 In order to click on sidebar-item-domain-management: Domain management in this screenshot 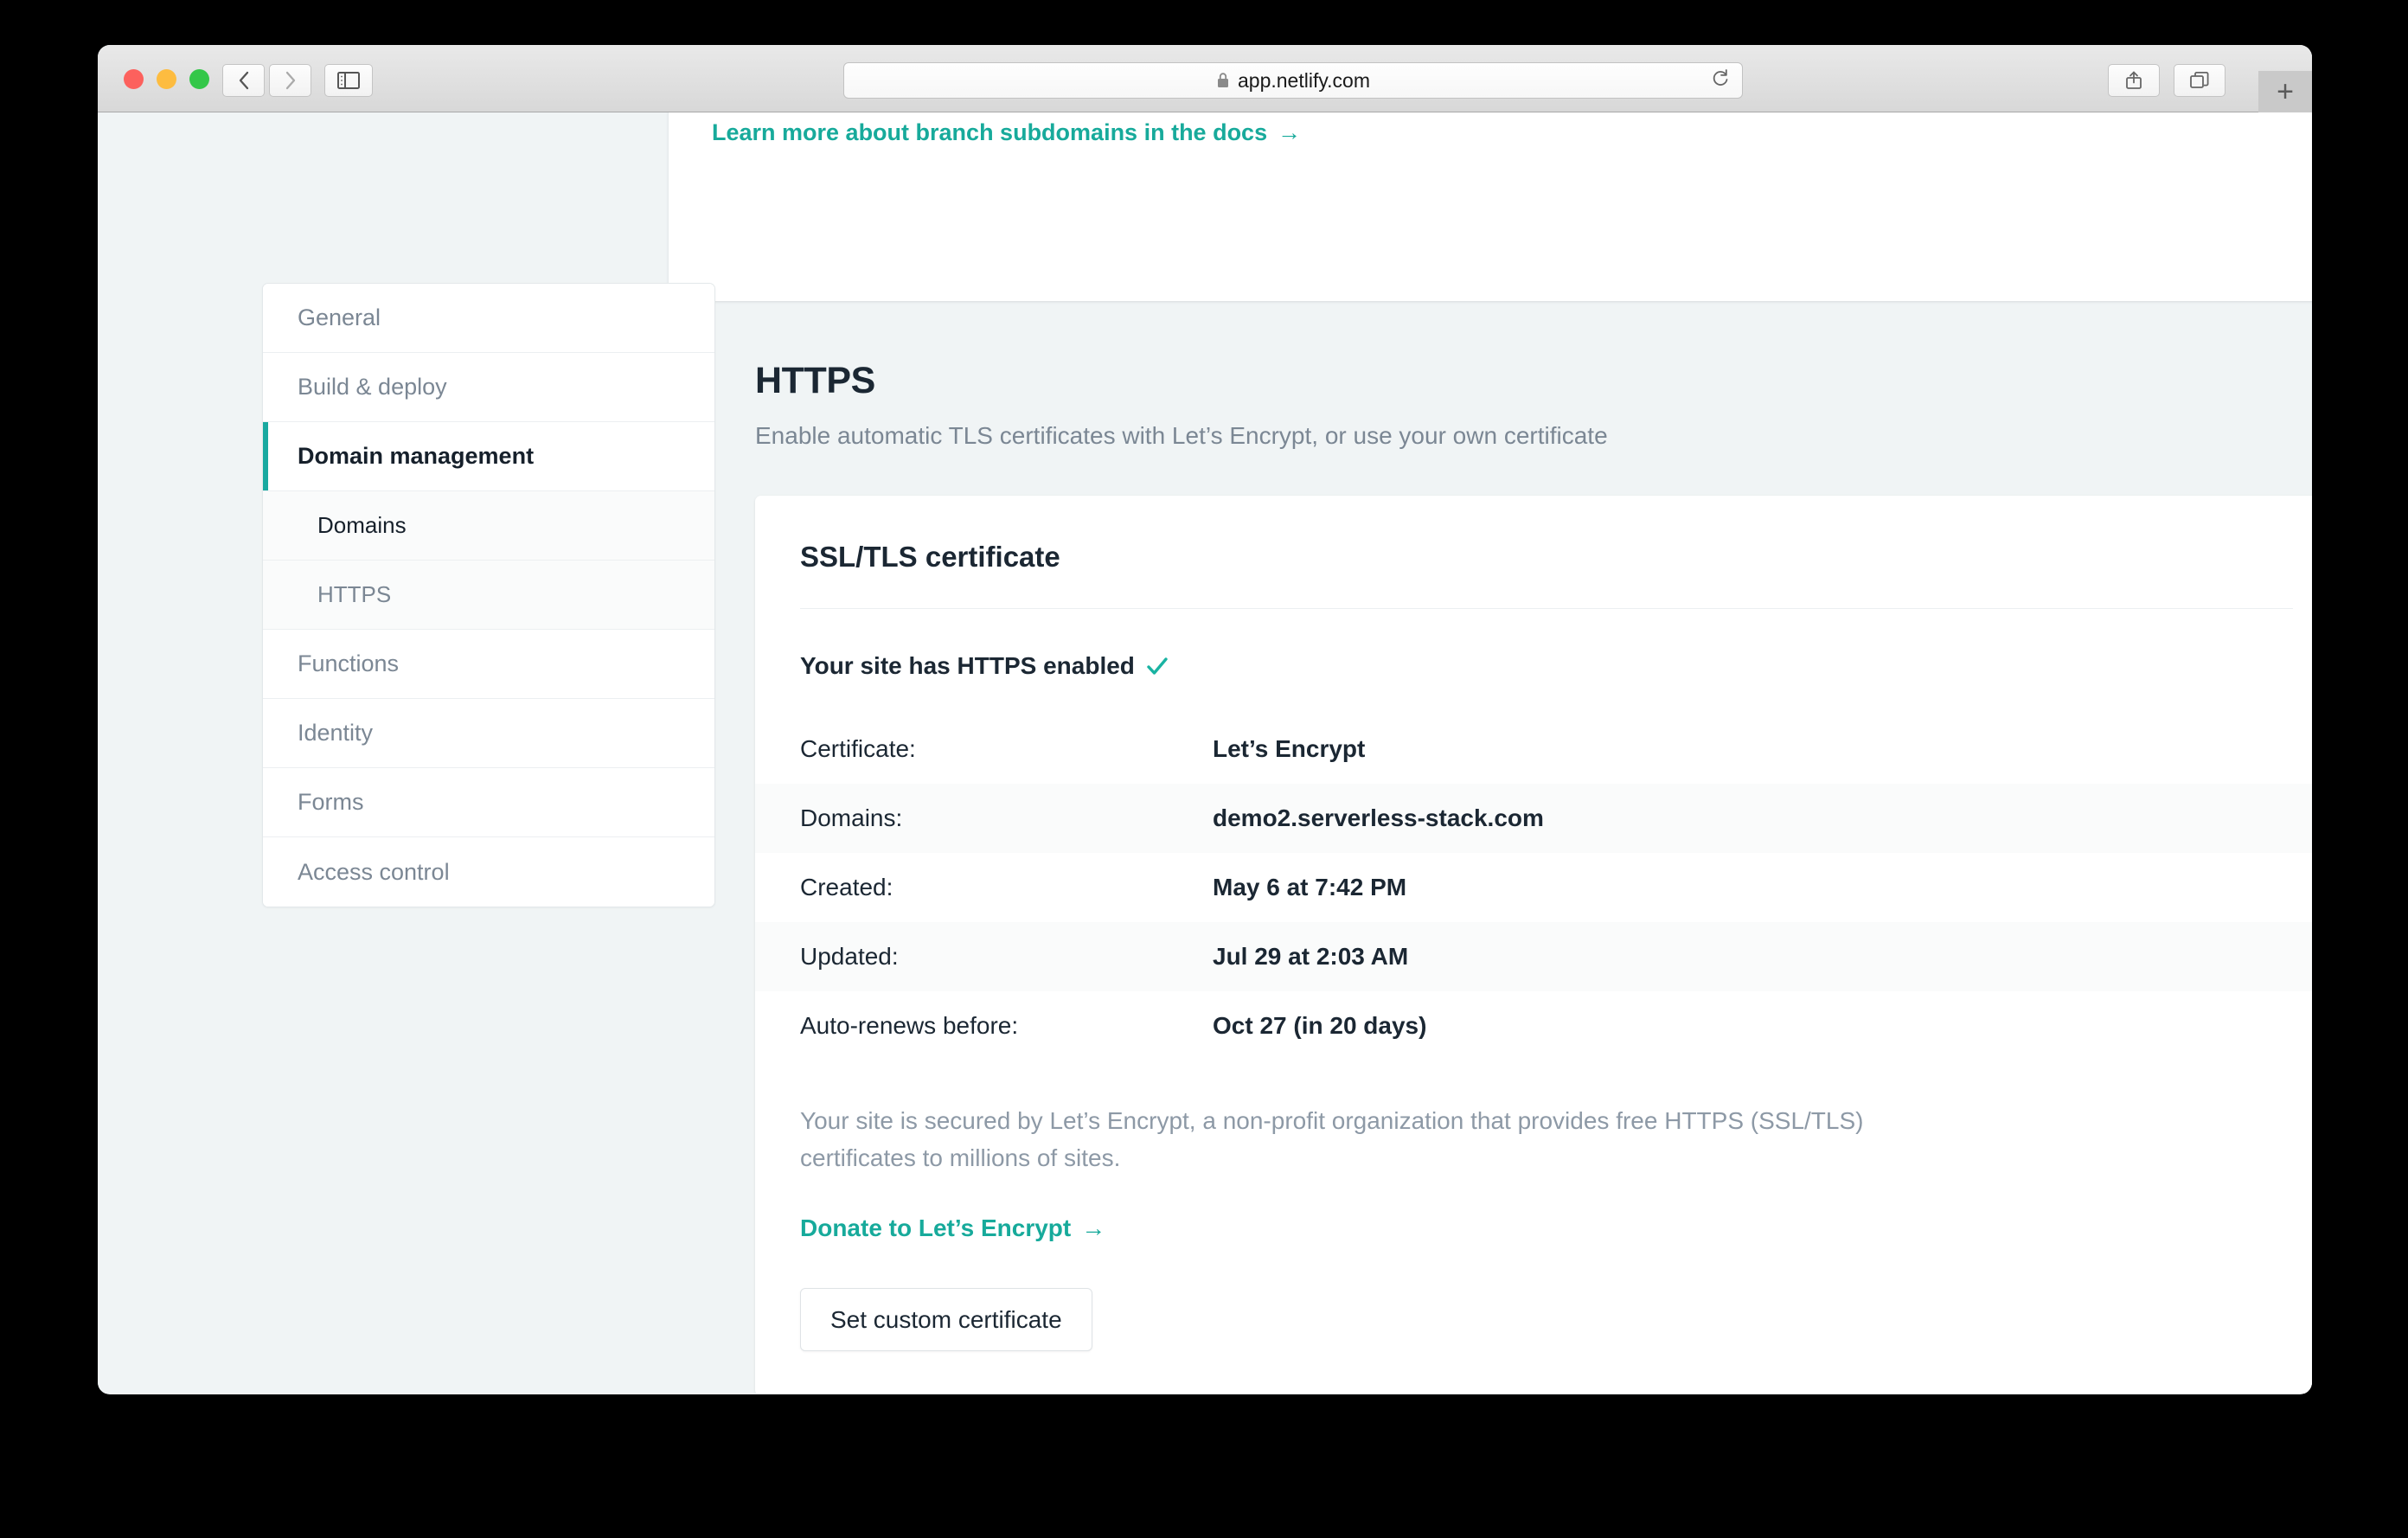, I will do `click(488, 457)`.